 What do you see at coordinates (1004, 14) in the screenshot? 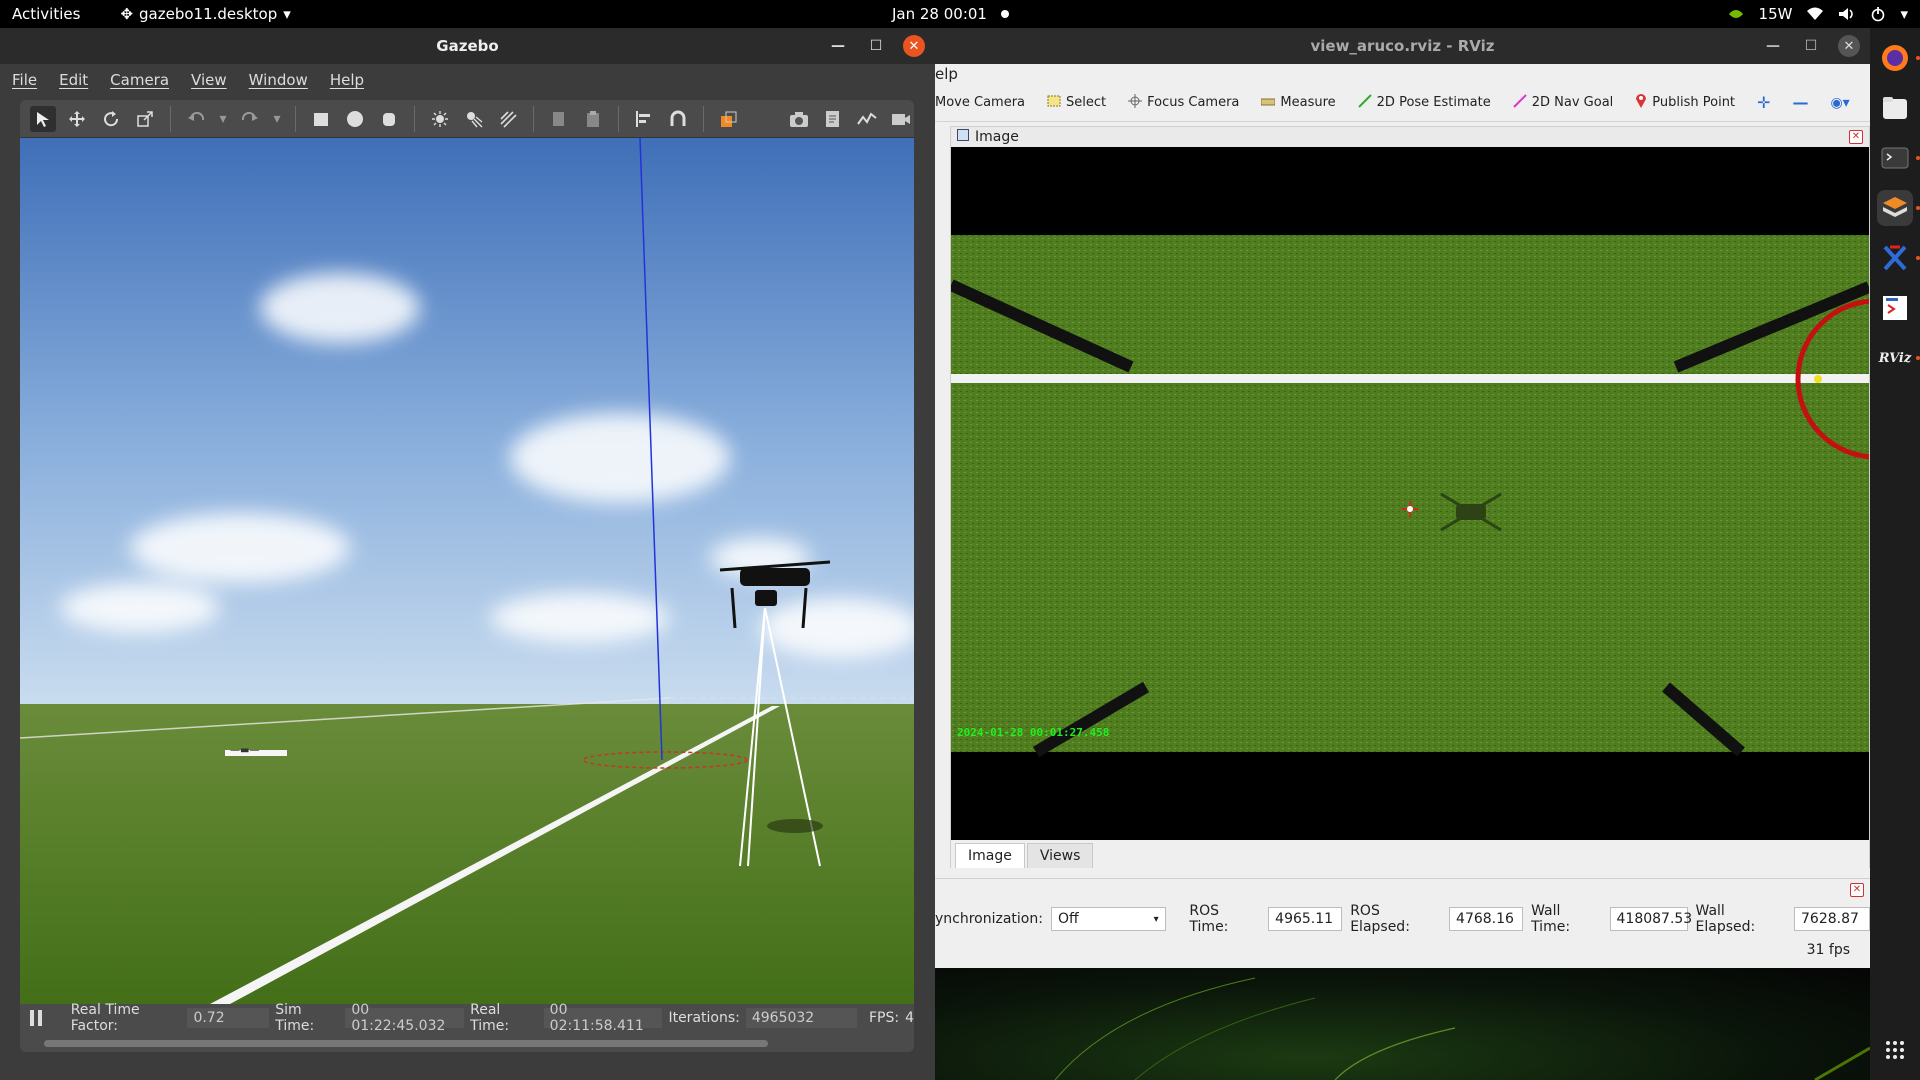
I see `notification-dot-icon` at bounding box center [1004, 14].